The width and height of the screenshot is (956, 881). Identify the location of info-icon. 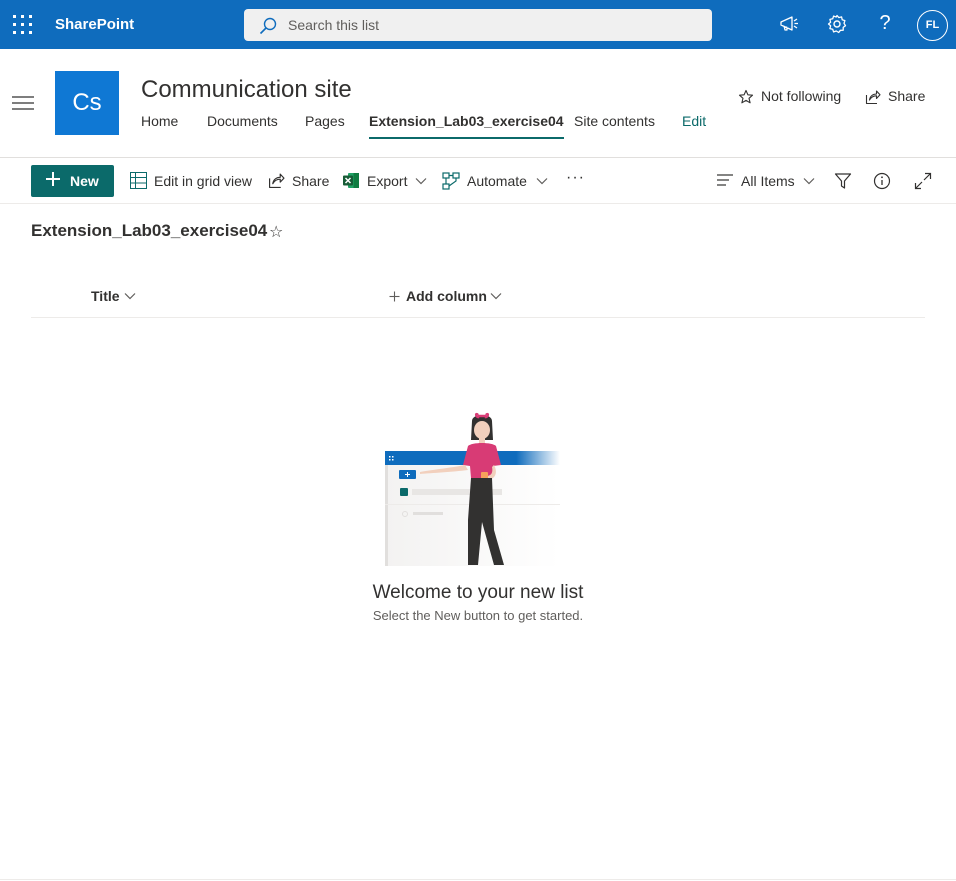
(882, 181).